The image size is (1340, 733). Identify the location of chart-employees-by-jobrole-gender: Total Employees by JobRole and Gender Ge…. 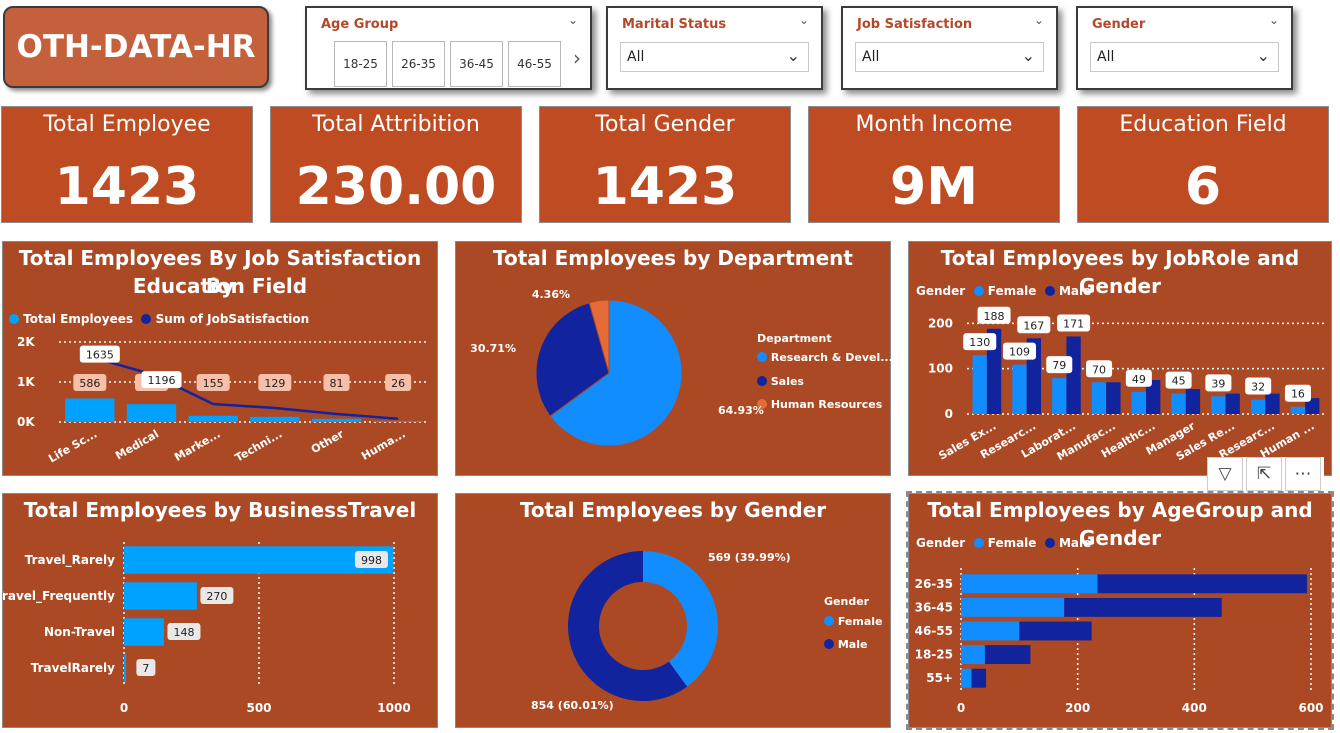
(1120, 358).